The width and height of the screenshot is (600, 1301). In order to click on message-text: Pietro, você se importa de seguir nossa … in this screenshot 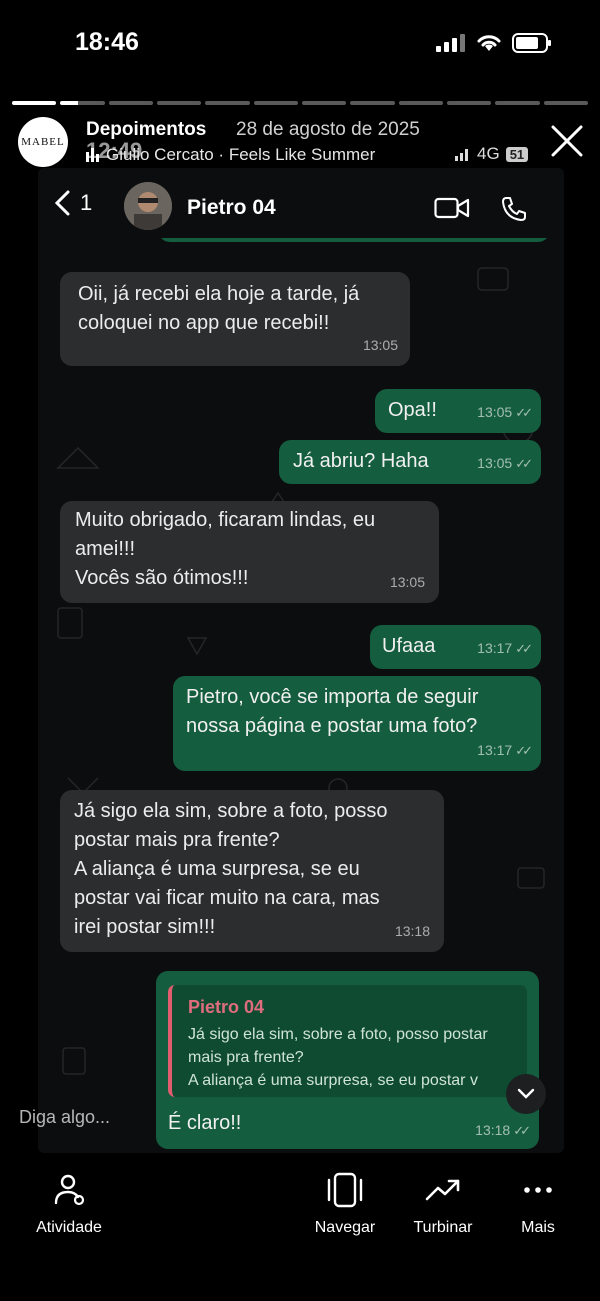, I will do `click(332, 711)`.